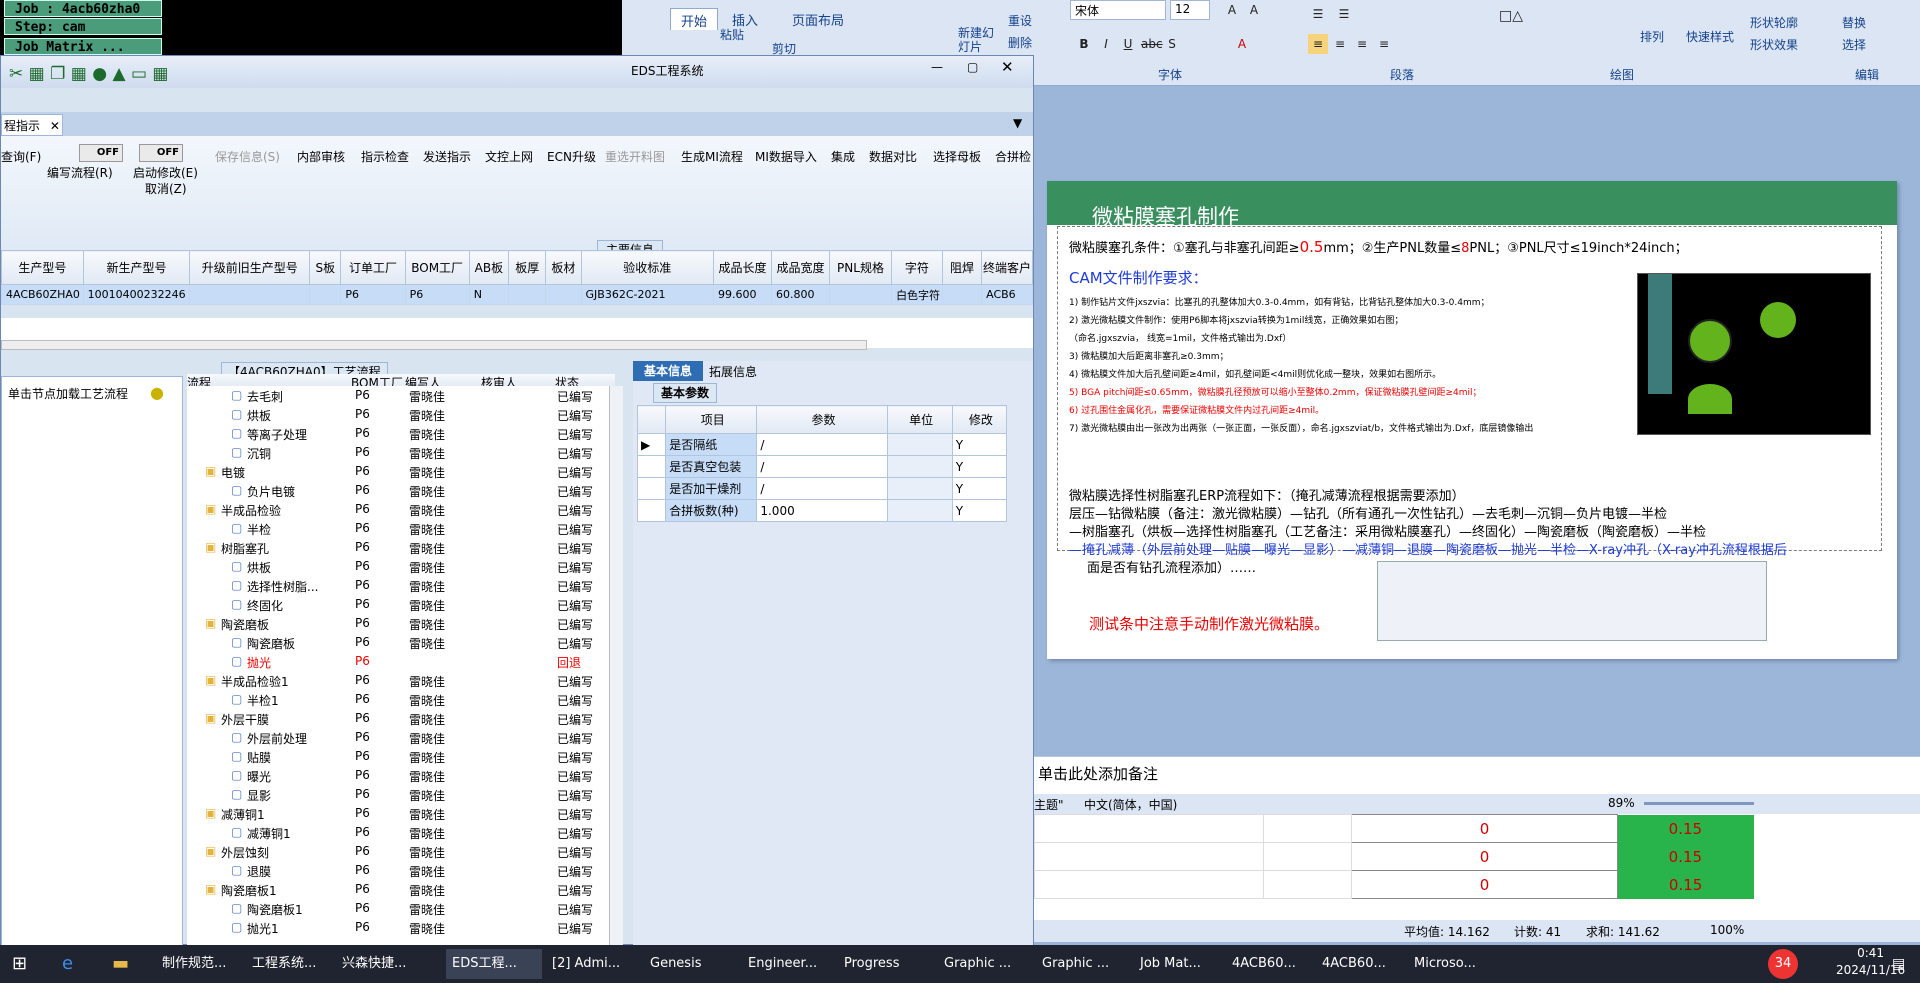 Image resolution: width=1920 pixels, height=983 pixels. I want to click on arrange-button: 排列, so click(1652, 36).